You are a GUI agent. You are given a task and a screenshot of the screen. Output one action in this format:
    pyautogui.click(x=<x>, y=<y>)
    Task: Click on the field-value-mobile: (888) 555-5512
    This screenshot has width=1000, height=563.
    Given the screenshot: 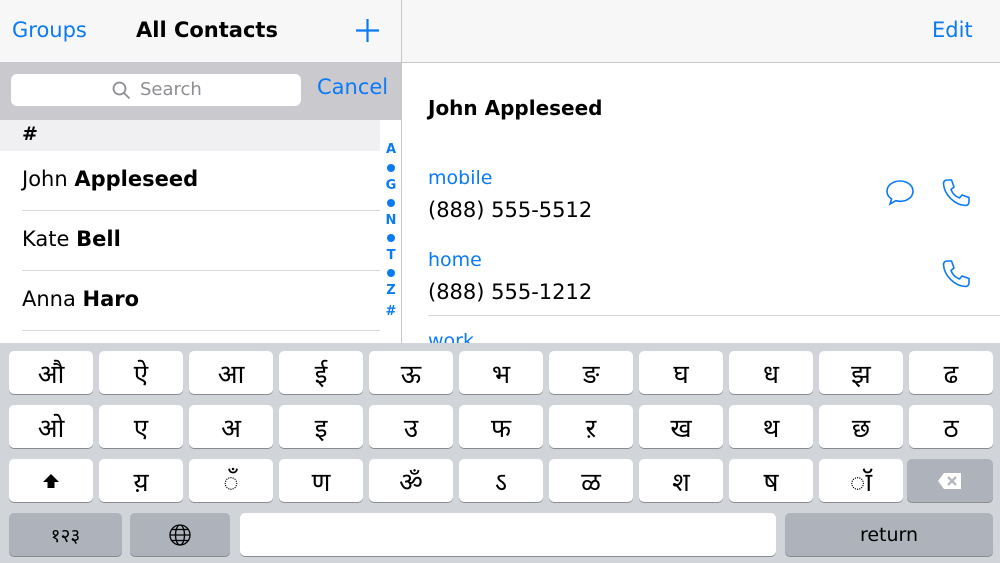 What is the action you would take?
    pyautogui.click(x=510, y=210)
    